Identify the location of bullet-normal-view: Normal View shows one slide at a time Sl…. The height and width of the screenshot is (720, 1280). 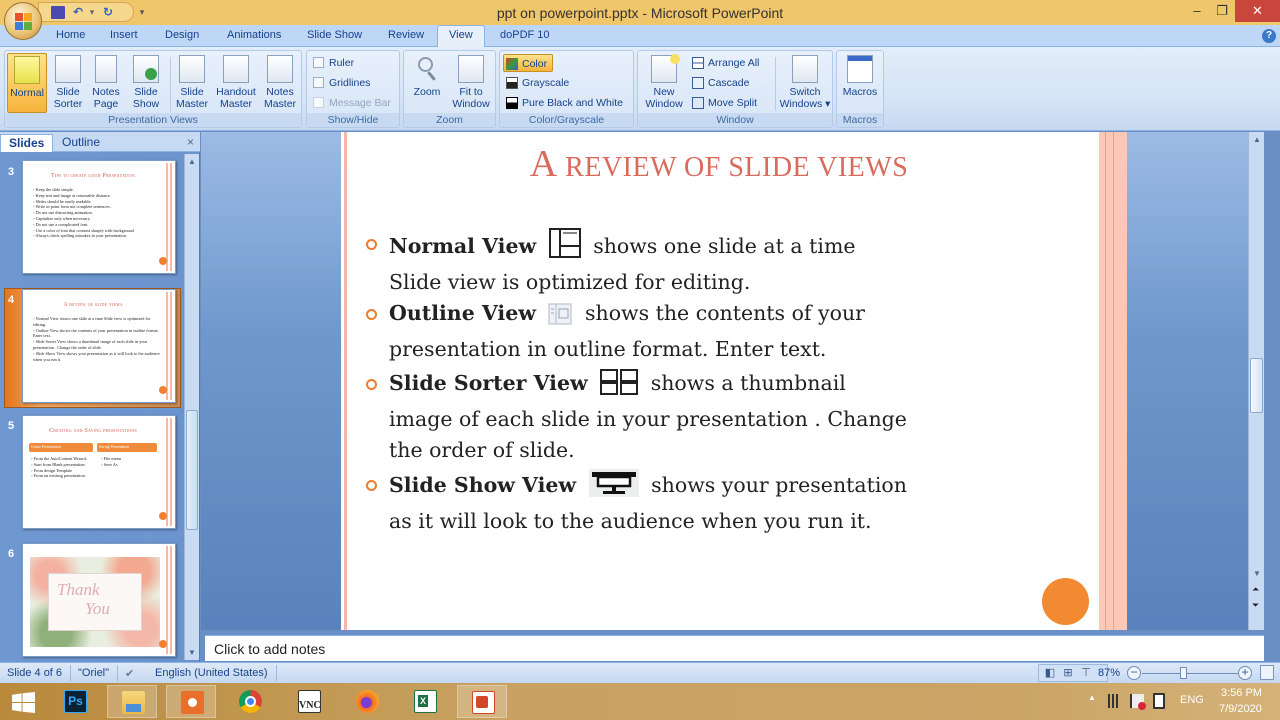
(697, 263).